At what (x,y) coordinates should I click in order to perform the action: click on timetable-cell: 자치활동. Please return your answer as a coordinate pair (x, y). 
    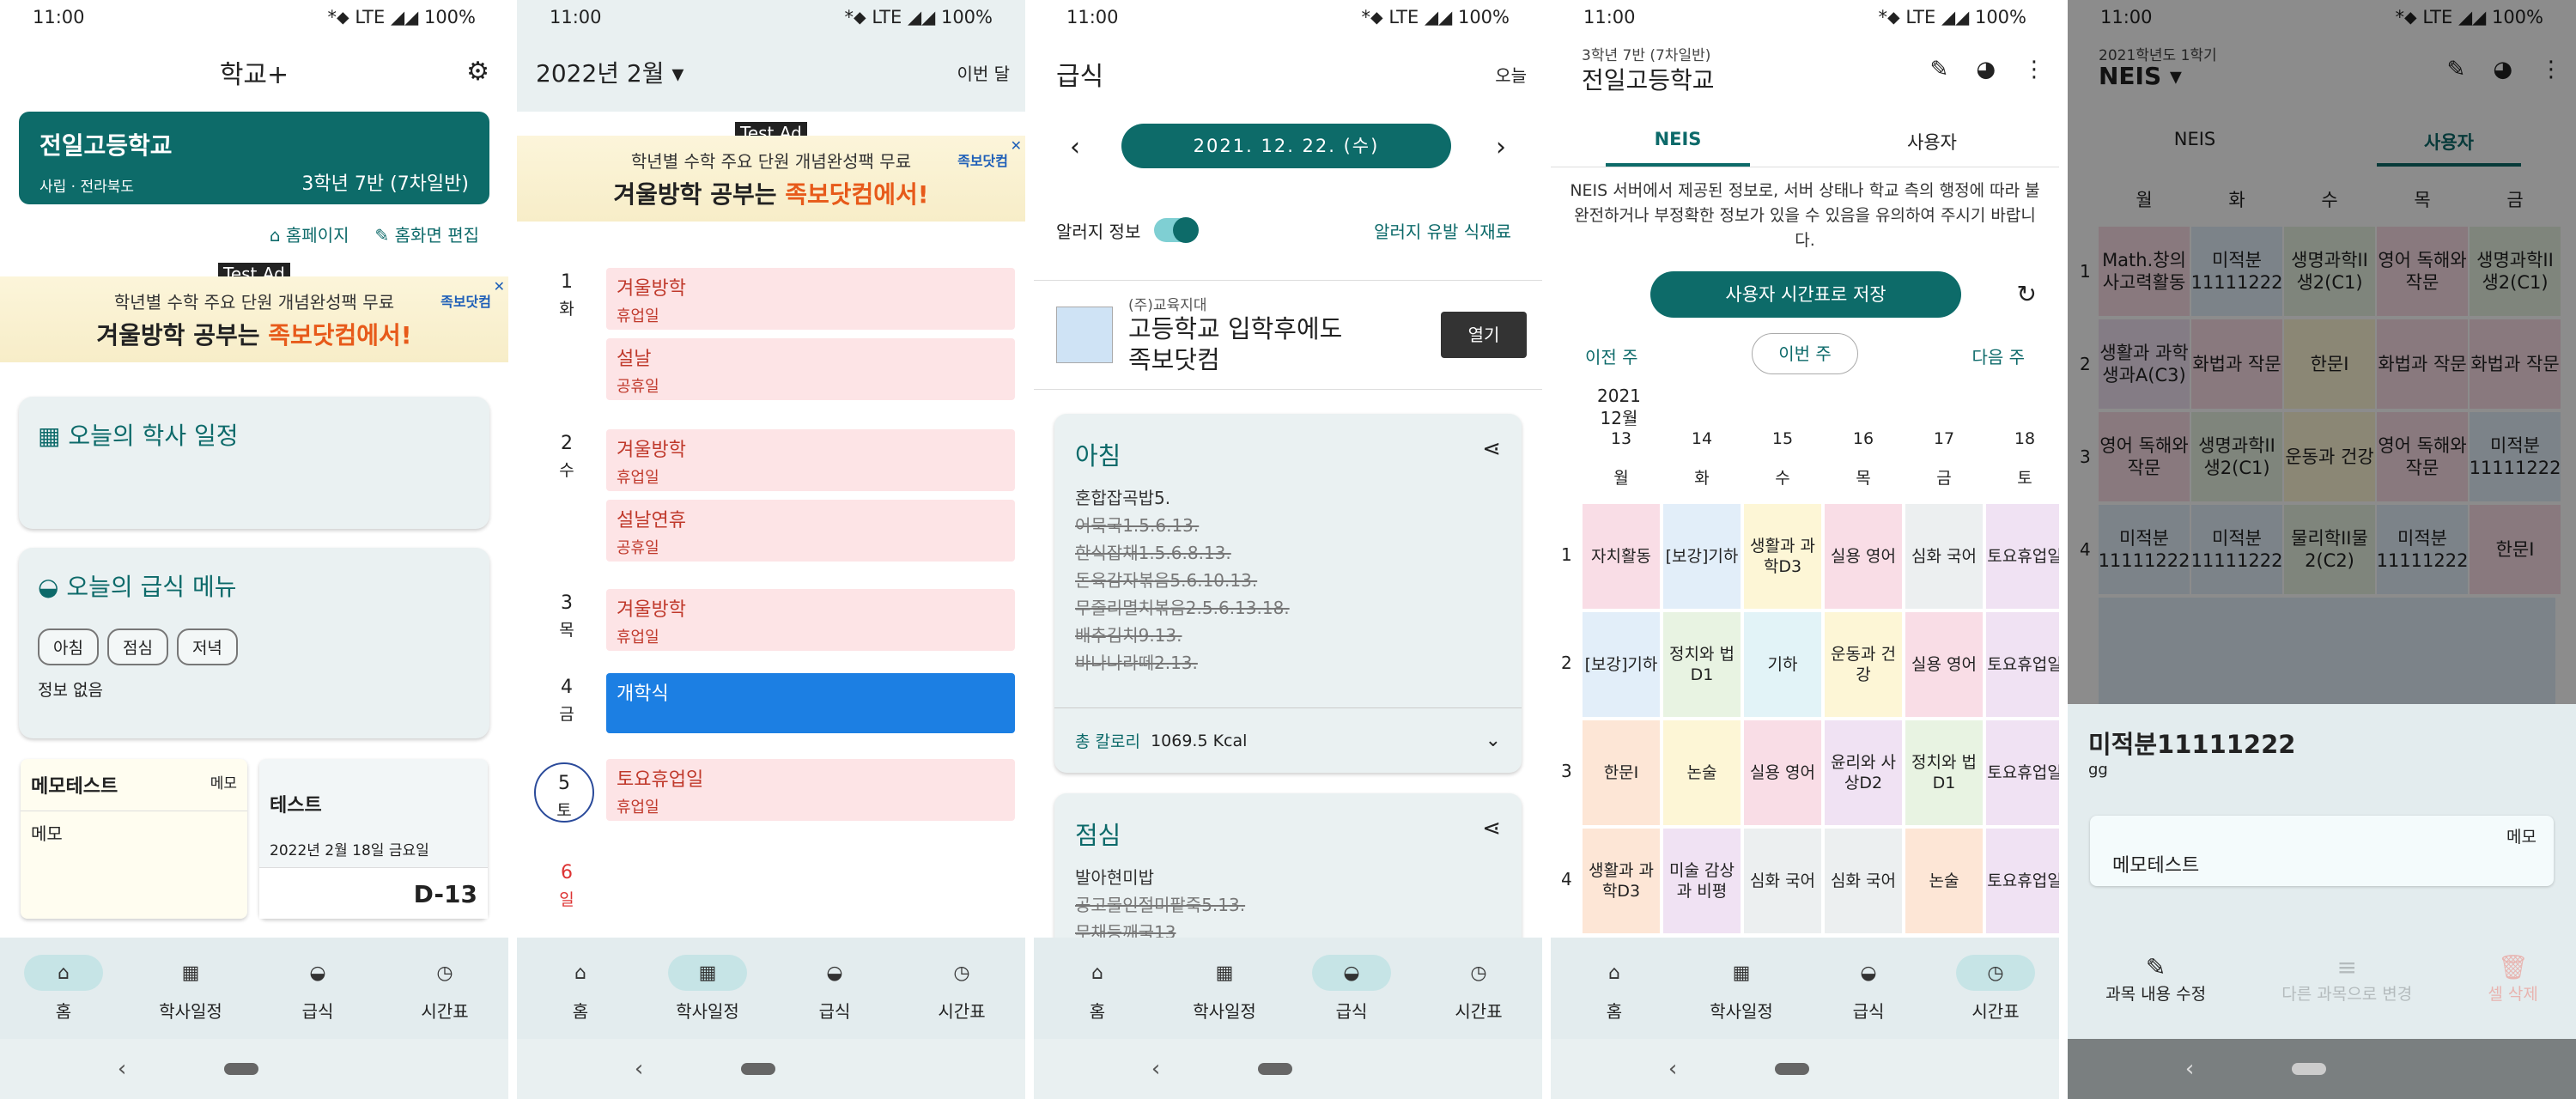
    Looking at the image, I should click on (1621, 556).